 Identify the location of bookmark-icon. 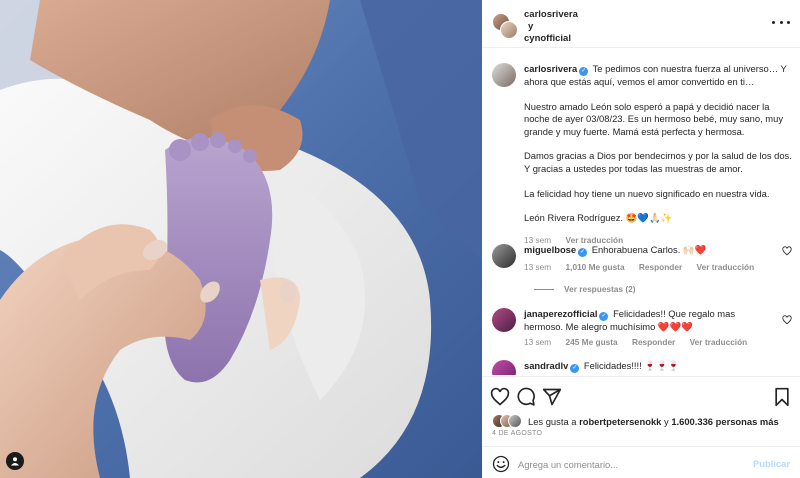
(782, 397).